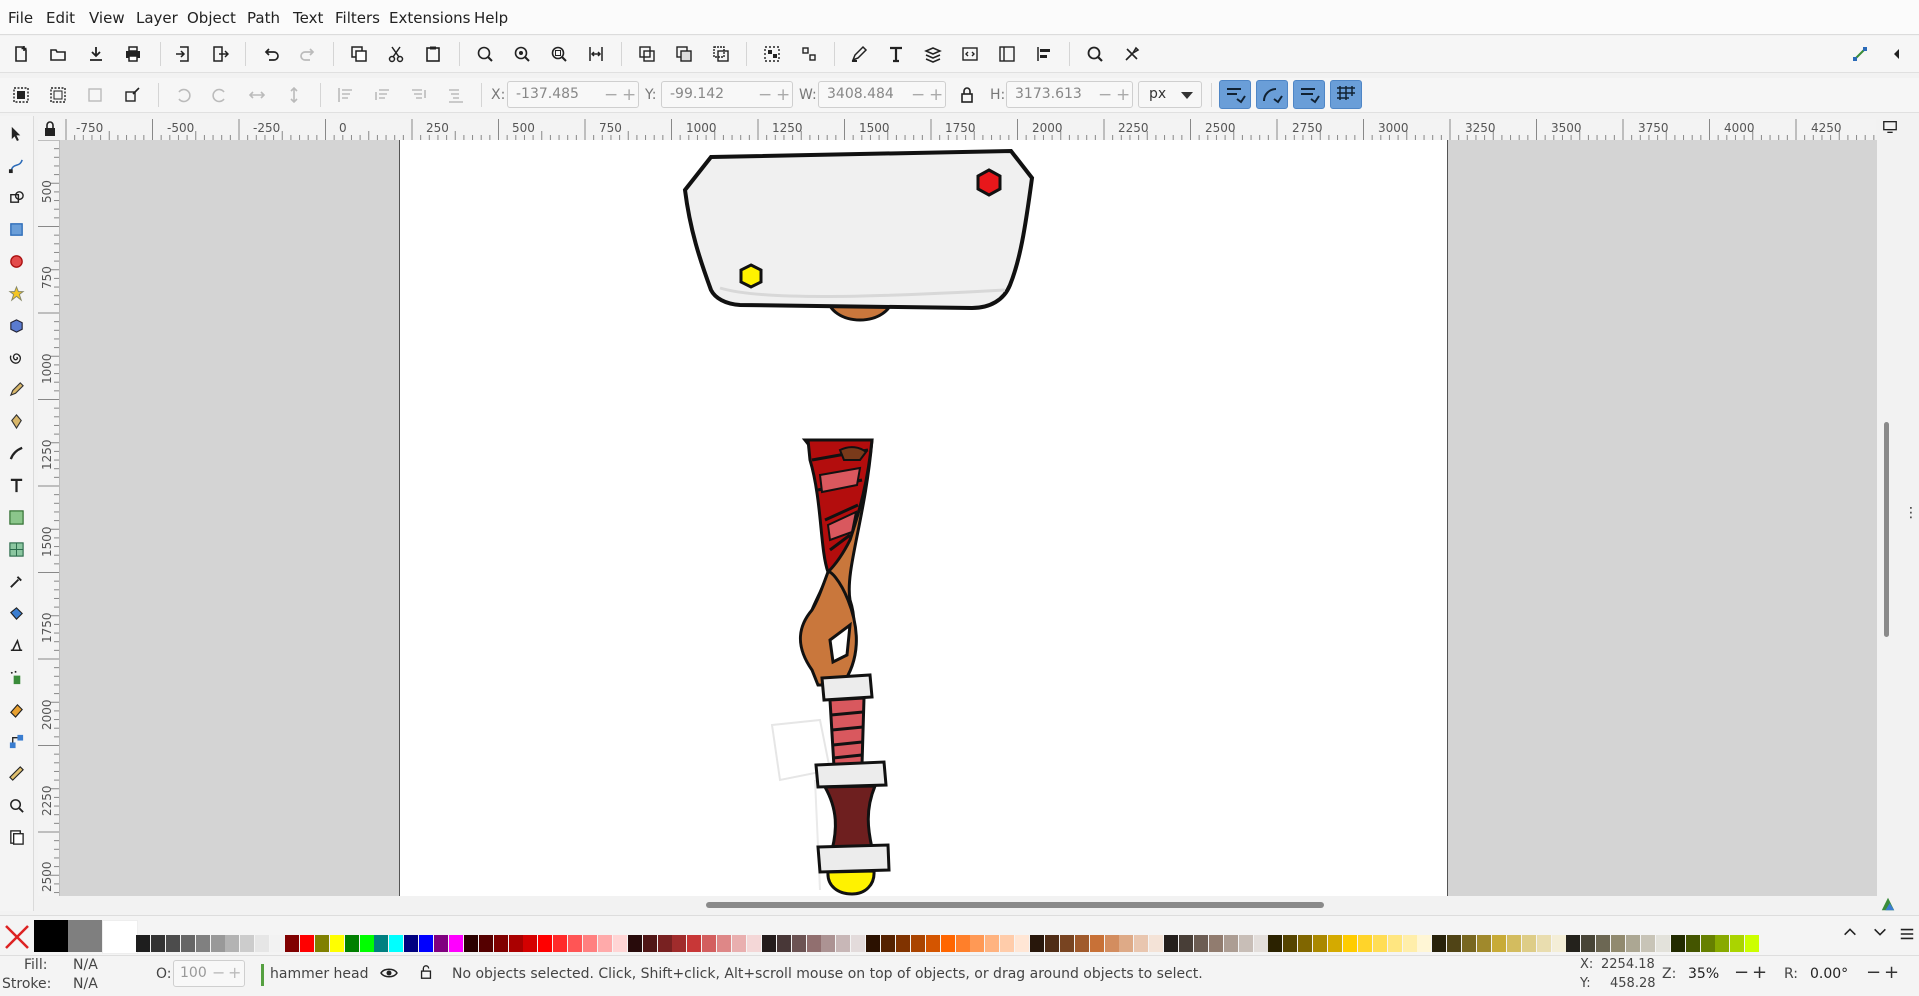 Image resolution: width=1919 pixels, height=996 pixels. What do you see at coordinates (16, 357) in the screenshot?
I see `spiral-tool-icon` at bounding box center [16, 357].